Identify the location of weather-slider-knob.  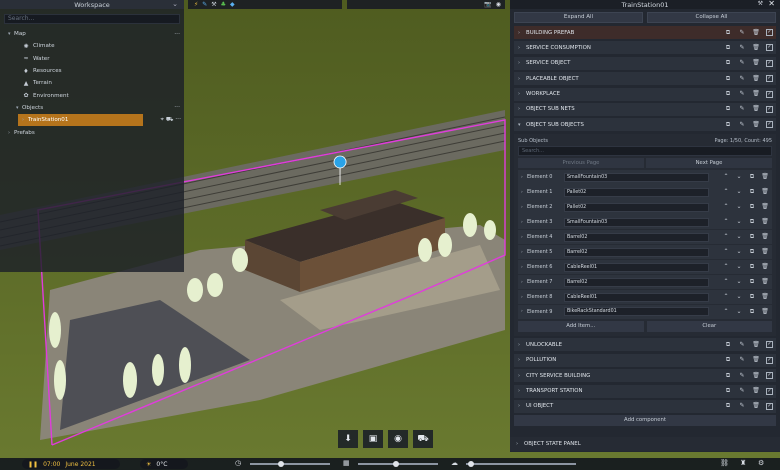
(471, 464).